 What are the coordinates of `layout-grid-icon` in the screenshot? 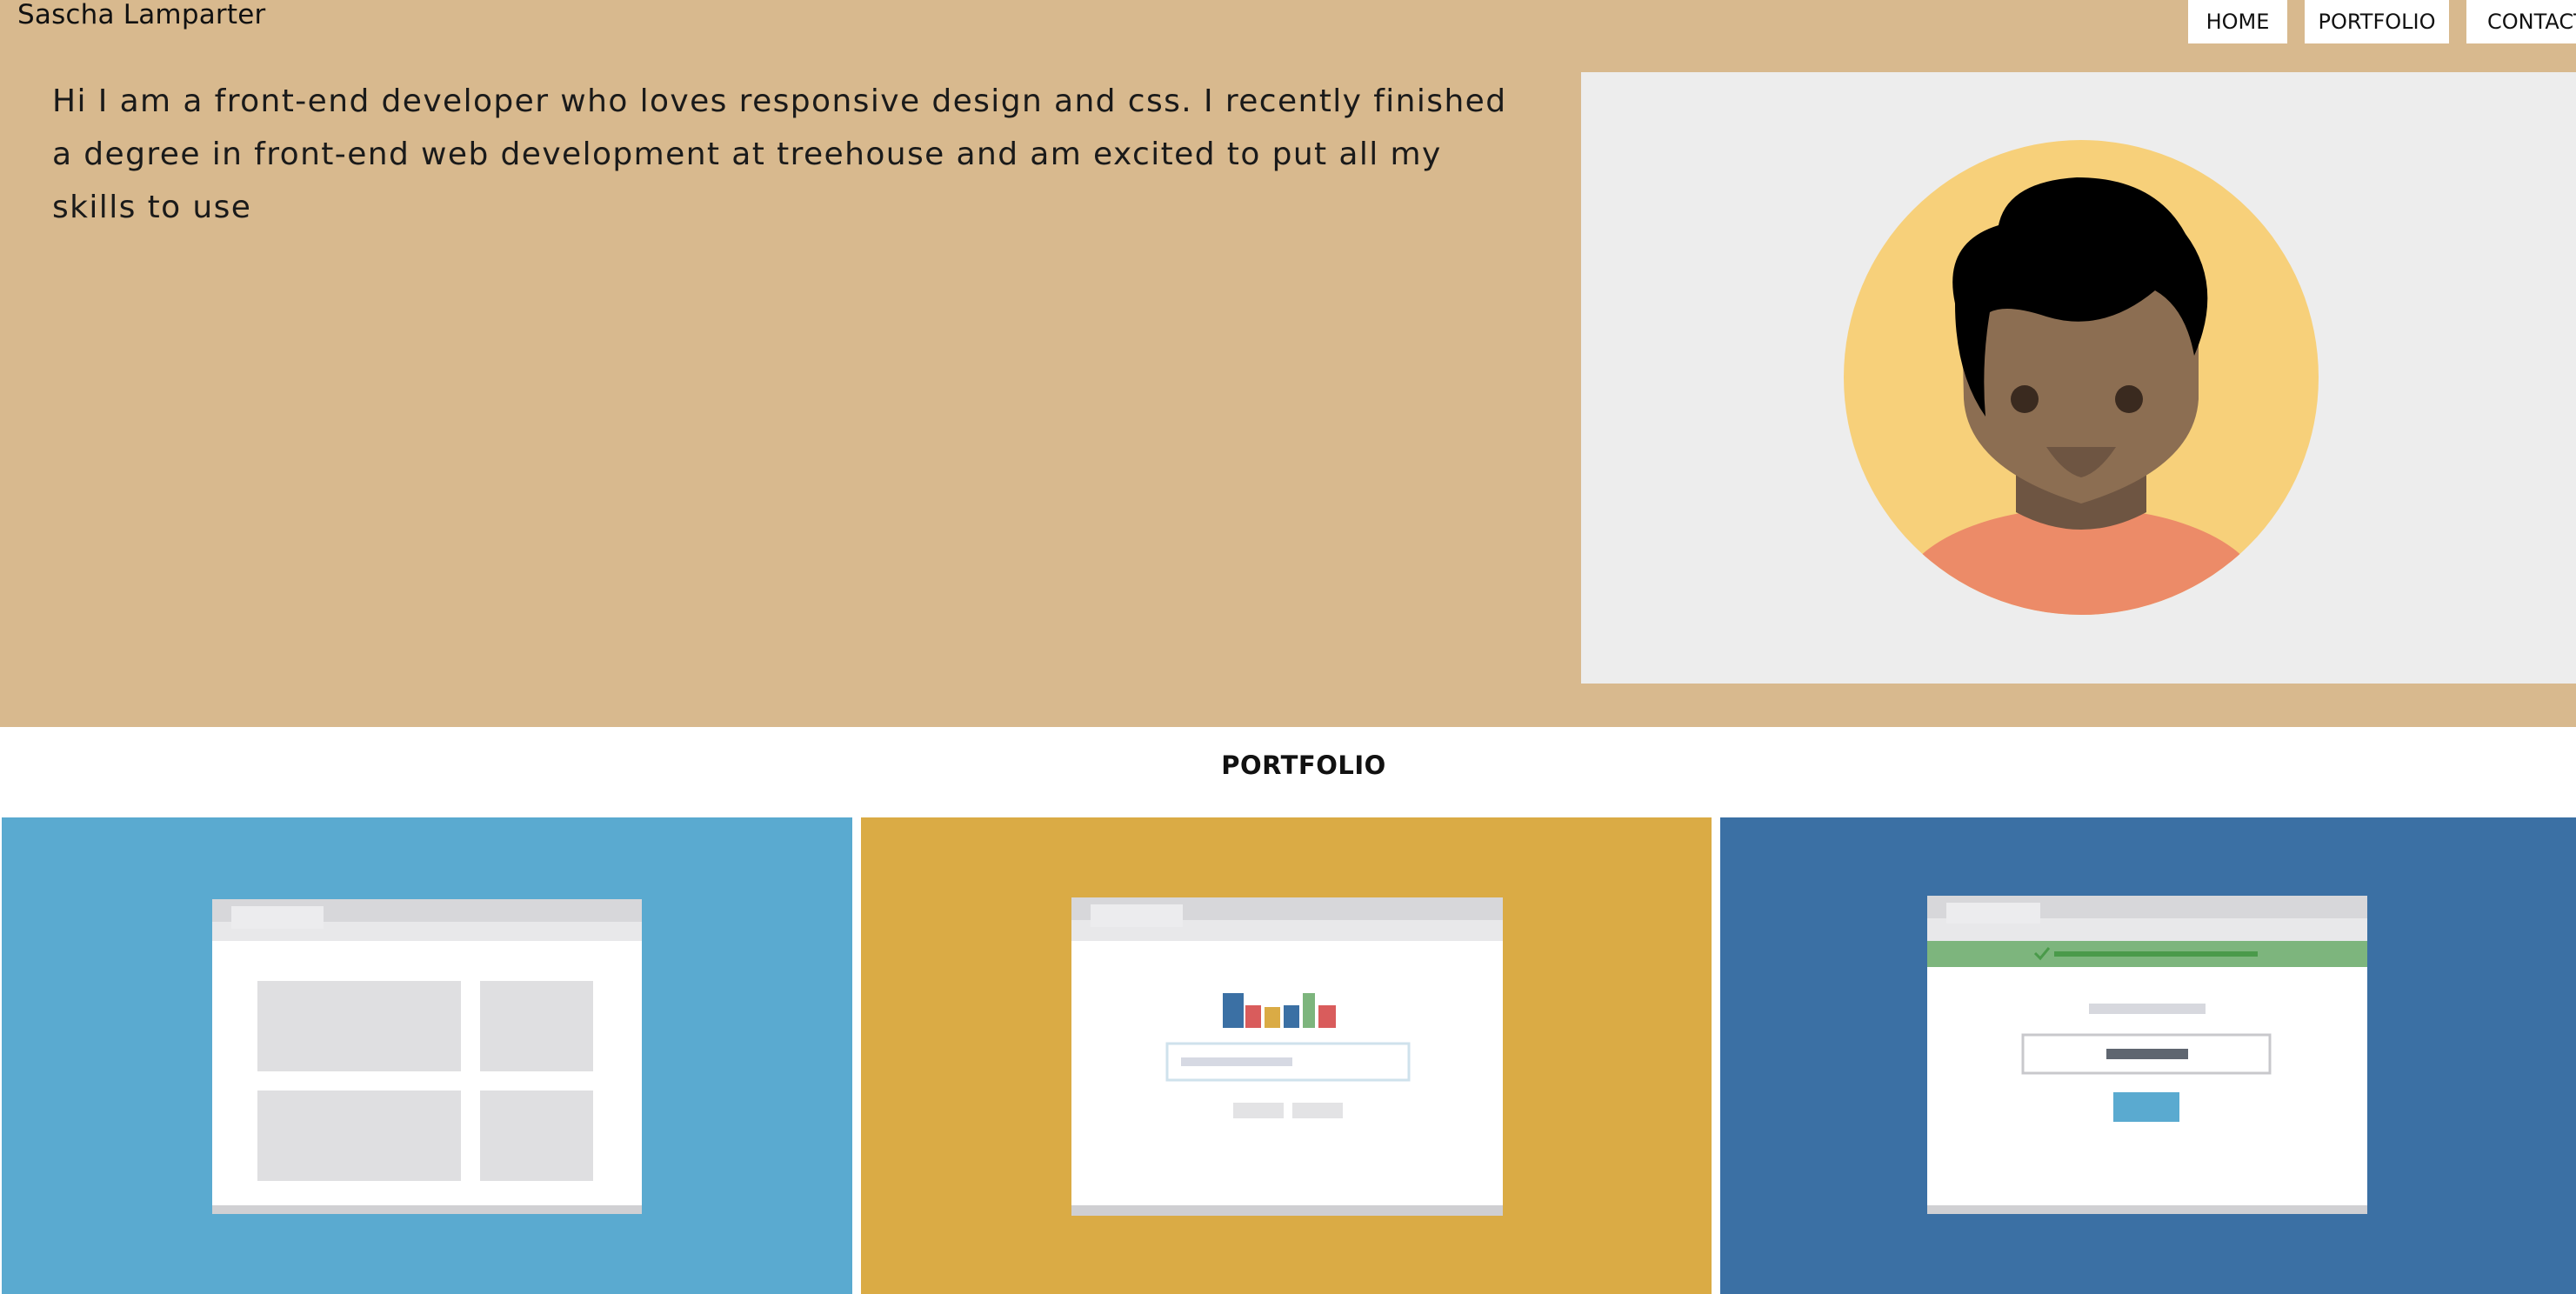 It's located at (427, 1056).